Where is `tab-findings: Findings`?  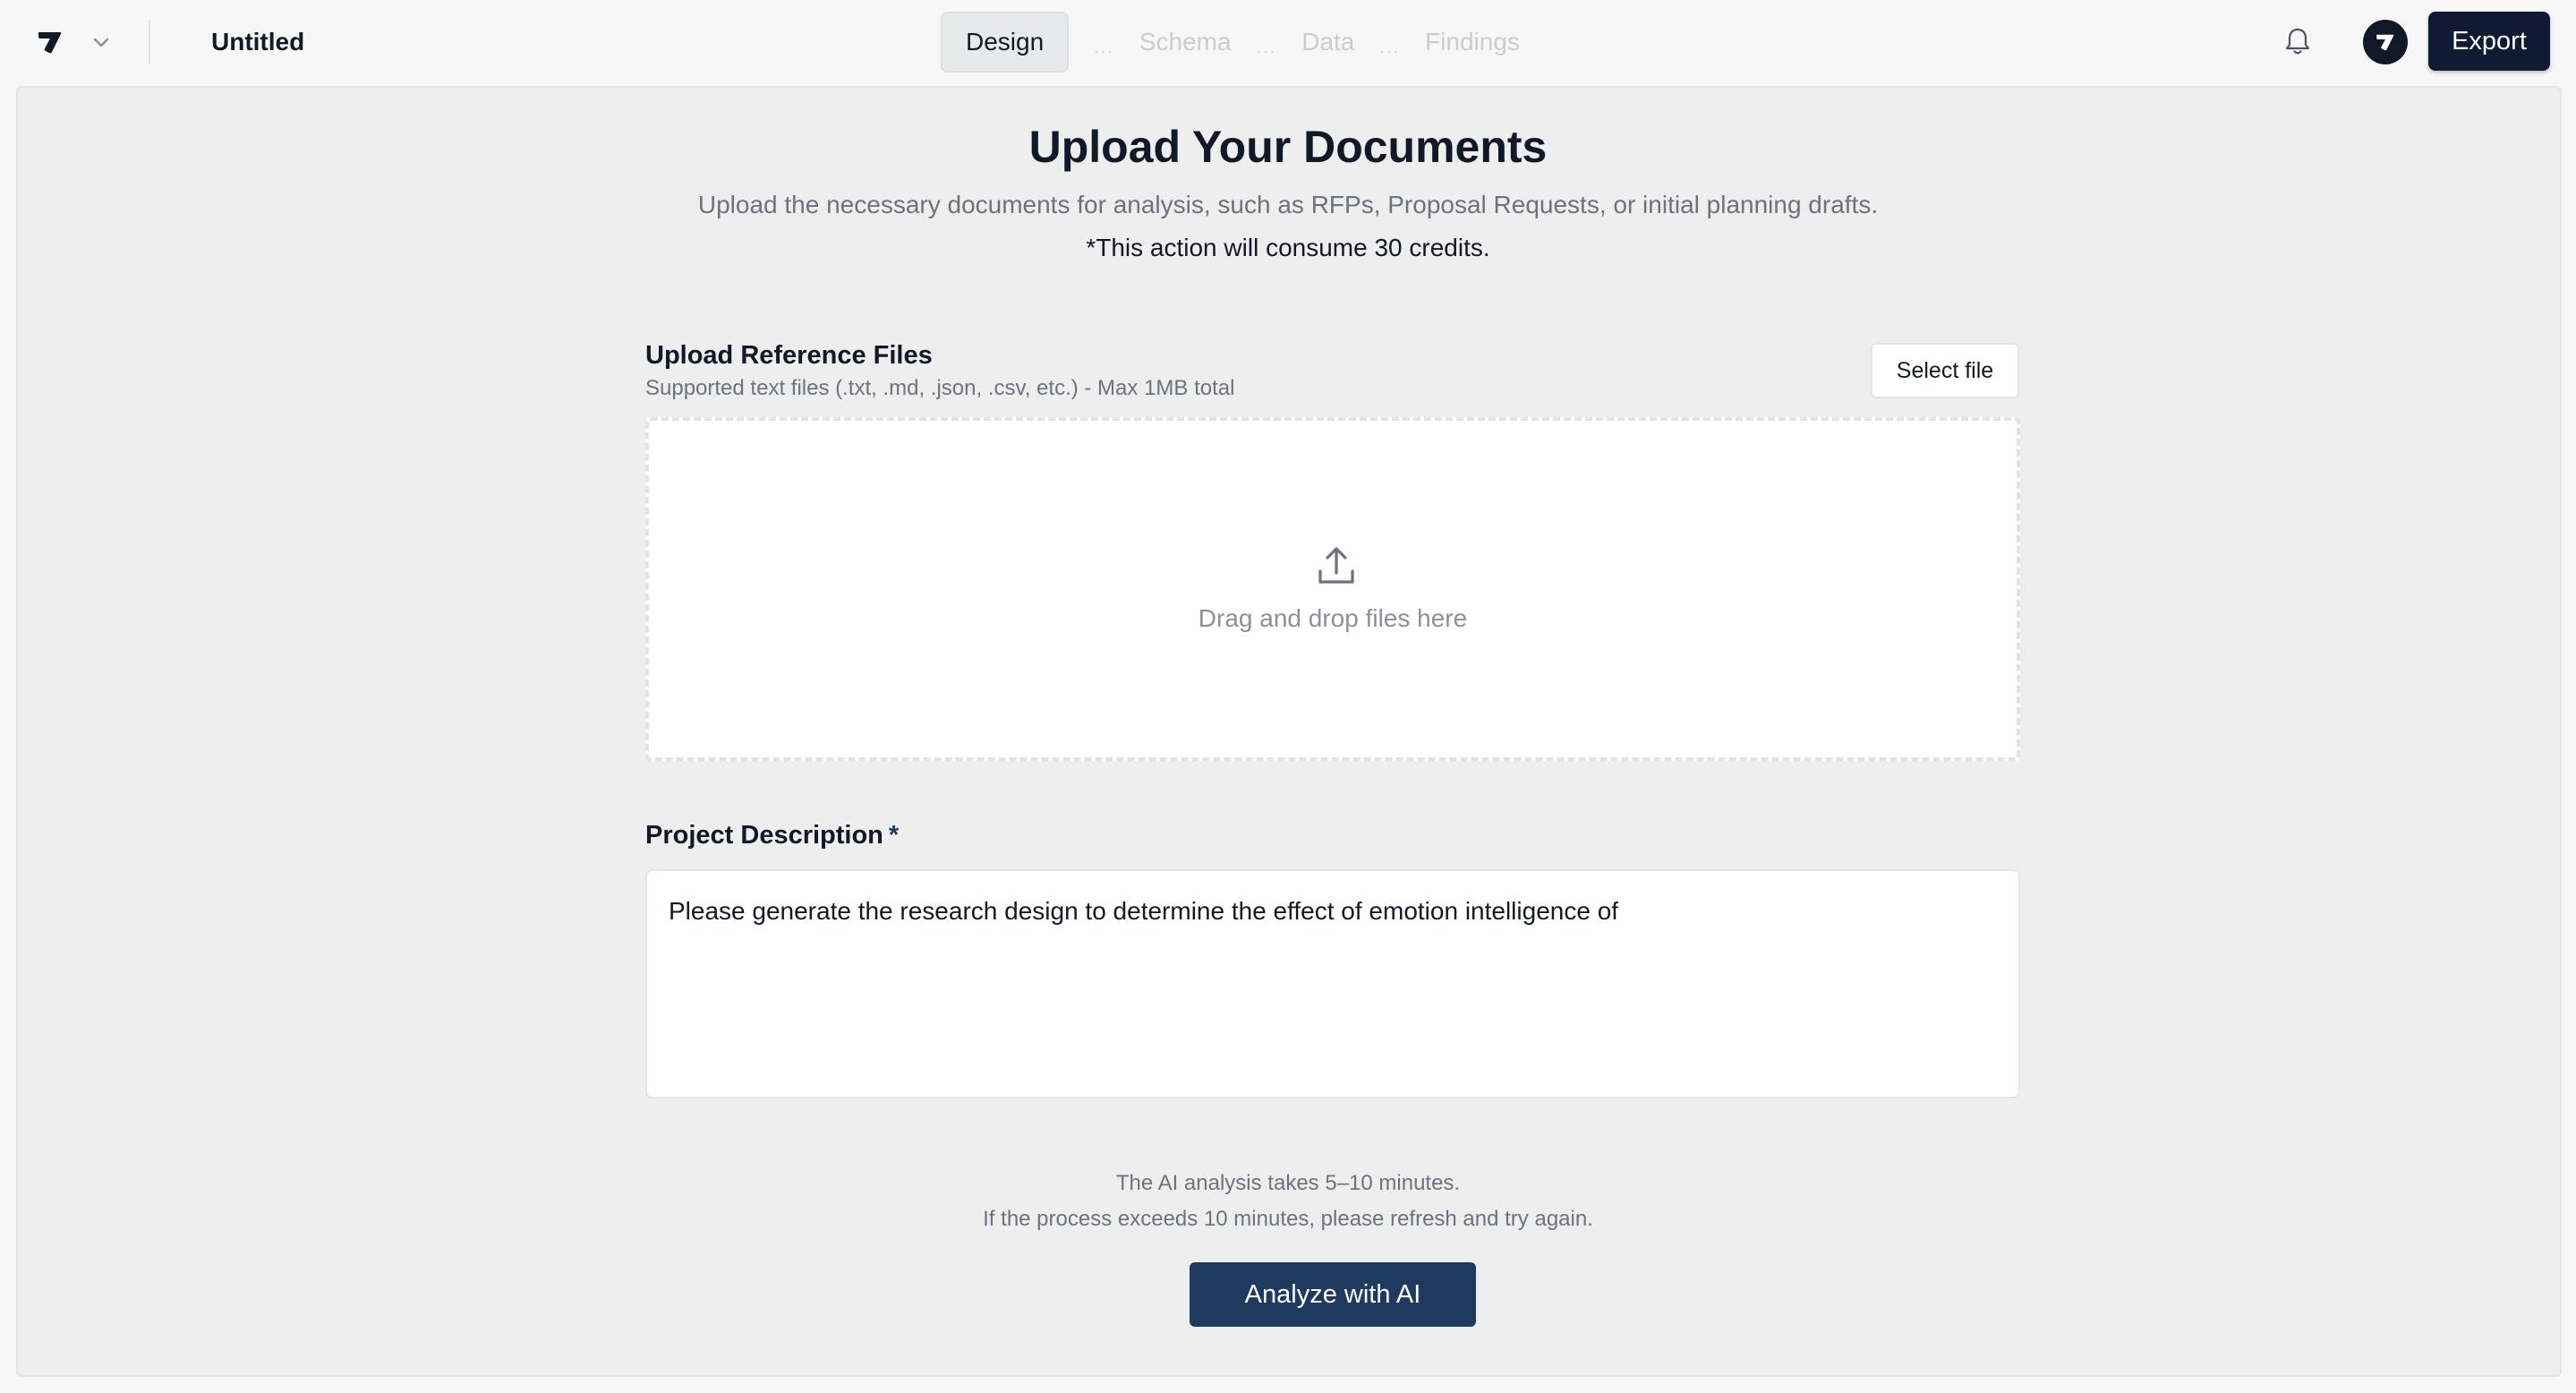 tab-findings: Findings is located at coordinates (1472, 42).